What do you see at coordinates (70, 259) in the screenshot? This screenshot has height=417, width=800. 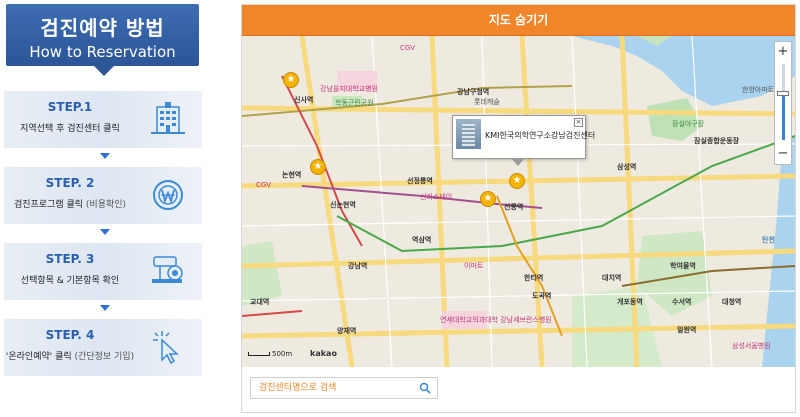 I see `step-3-number: STEP. 3` at bounding box center [70, 259].